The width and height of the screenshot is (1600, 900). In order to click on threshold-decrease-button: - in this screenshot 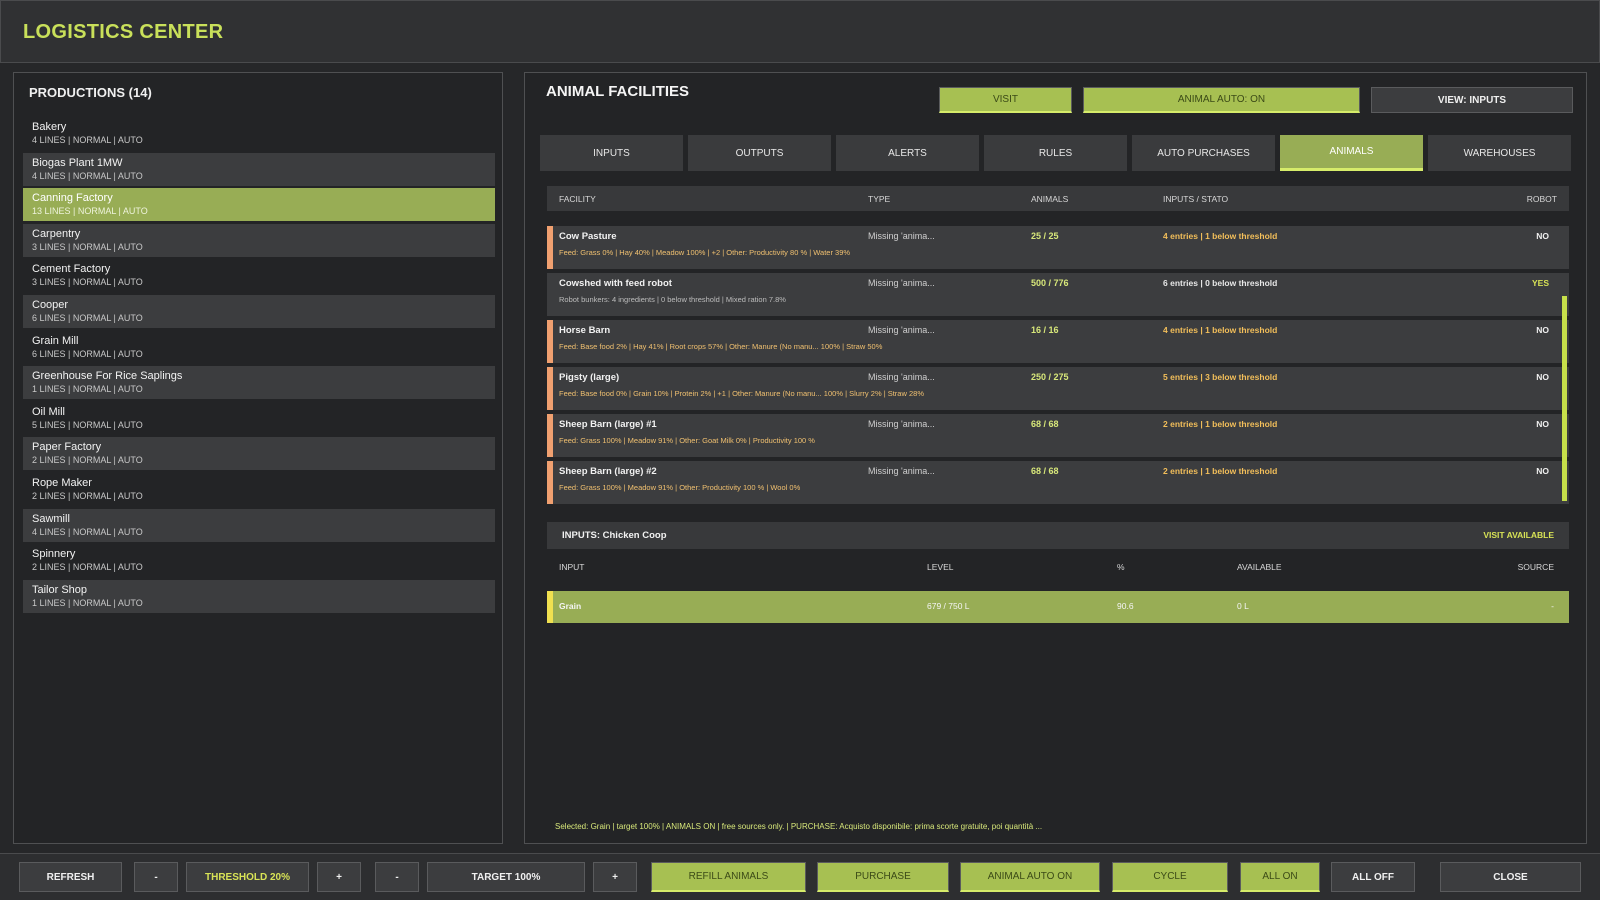, I will do `click(156, 877)`.